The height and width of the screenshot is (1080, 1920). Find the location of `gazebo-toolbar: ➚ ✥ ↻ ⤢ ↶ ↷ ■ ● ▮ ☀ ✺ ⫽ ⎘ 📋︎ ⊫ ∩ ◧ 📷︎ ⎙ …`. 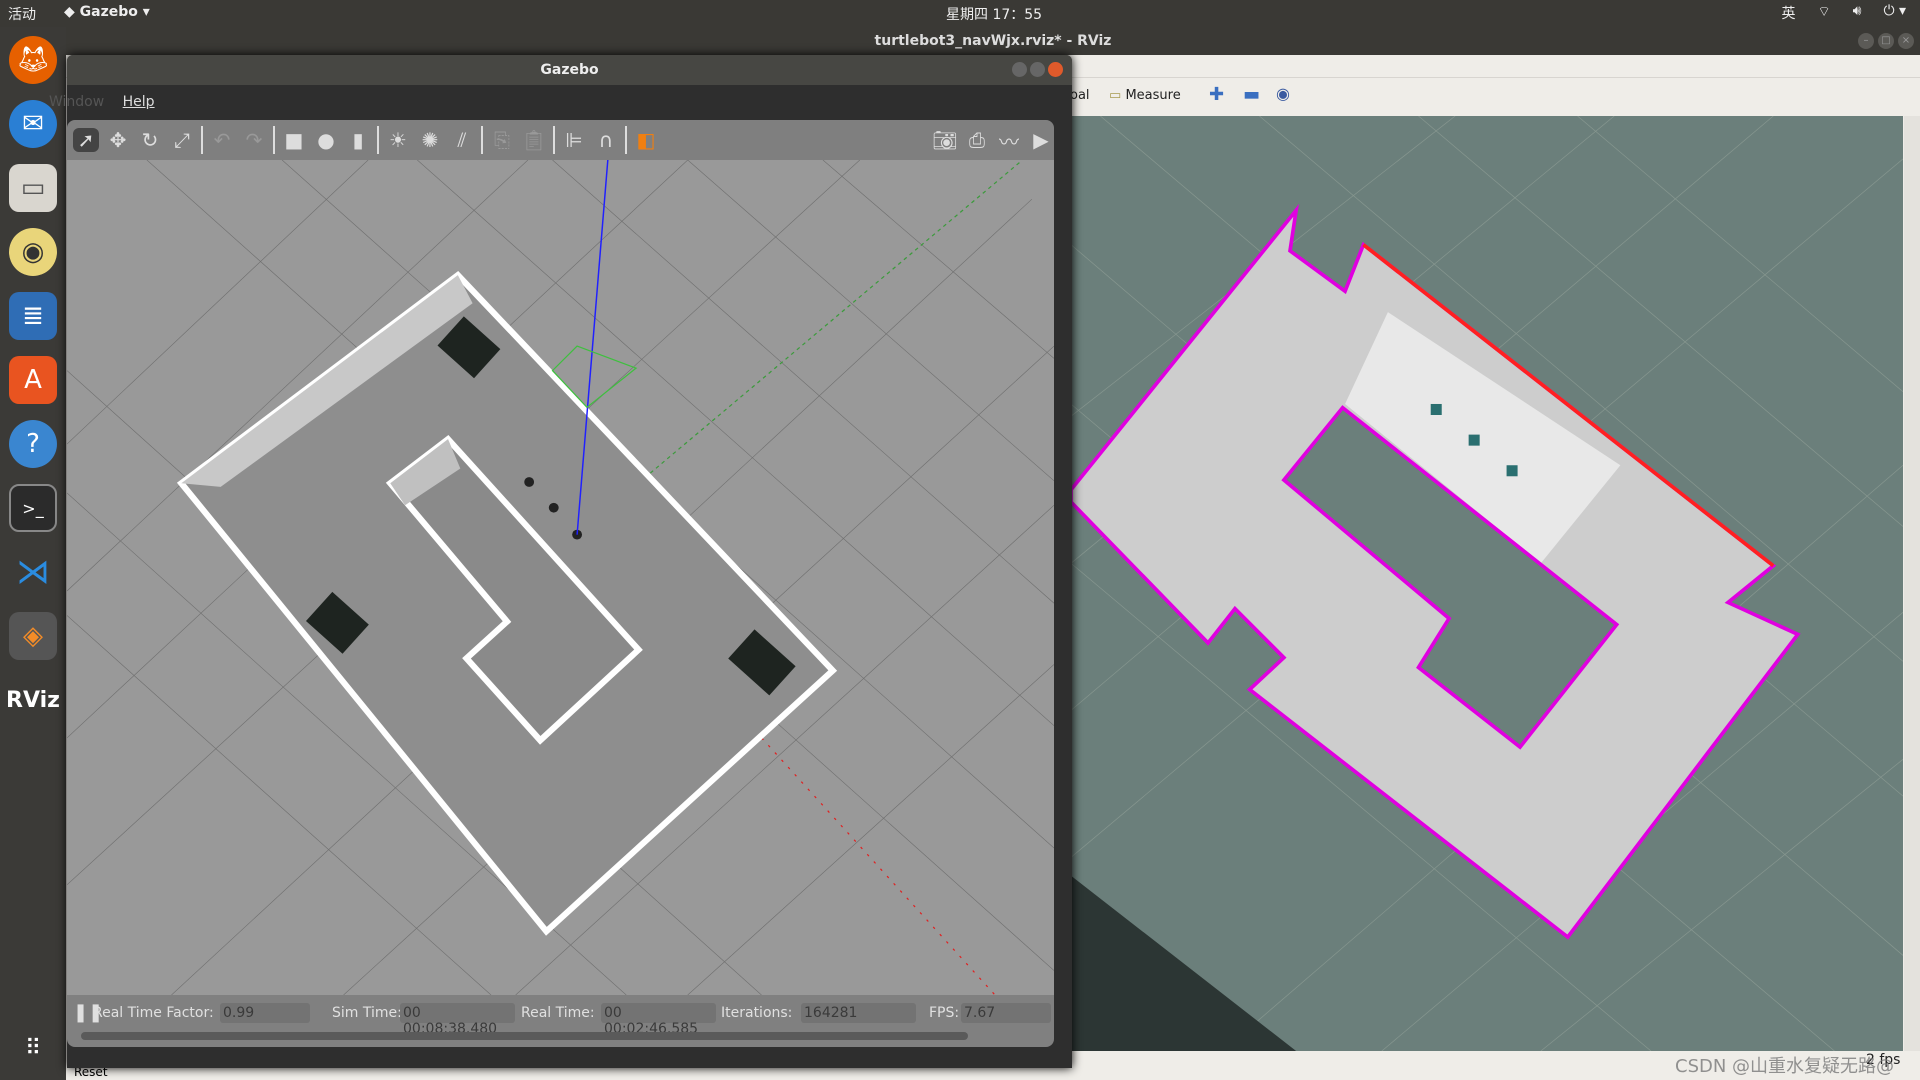

gazebo-toolbar: ➚ ✥ ↻ ⤢ ↶ ↷ ■ ● ▮ ☀ ✺ ⫽ ⎘ 📋︎ ⊫ ∩ ◧ 📷︎ ⎙ … is located at coordinates (560, 140).